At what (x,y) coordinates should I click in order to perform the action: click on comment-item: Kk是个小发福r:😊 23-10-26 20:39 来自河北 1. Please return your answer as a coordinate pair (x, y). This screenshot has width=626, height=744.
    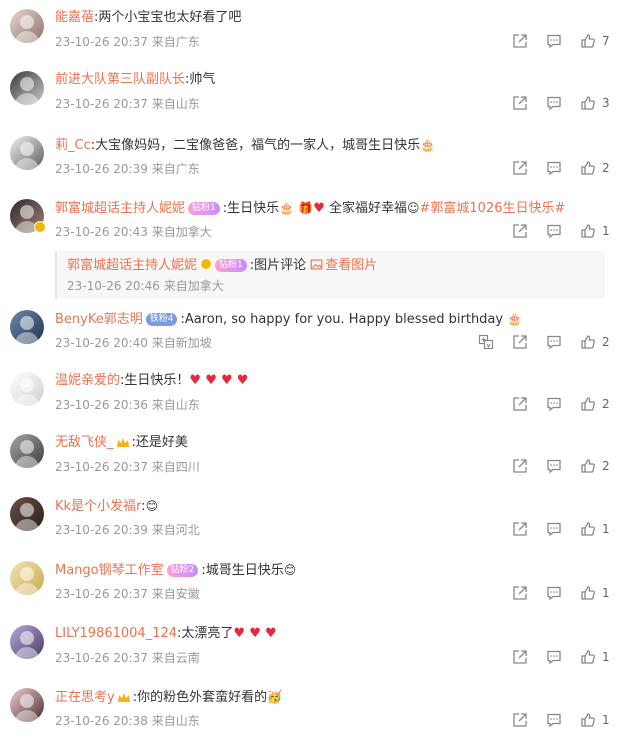
    Looking at the image, I should click on (313, 522).